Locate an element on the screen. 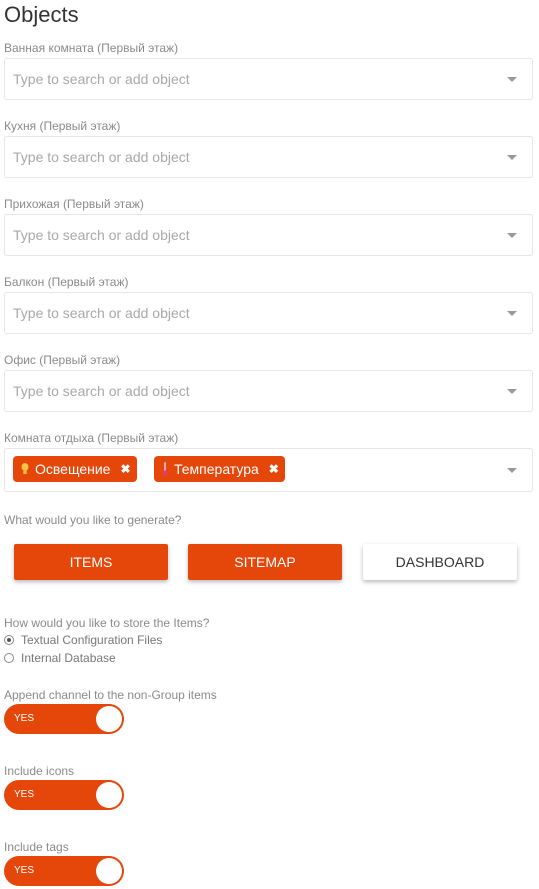 The width and height of the screenshot is (539, 889). object-select-office: Type to search or add object is located at coordinates (268, 391).